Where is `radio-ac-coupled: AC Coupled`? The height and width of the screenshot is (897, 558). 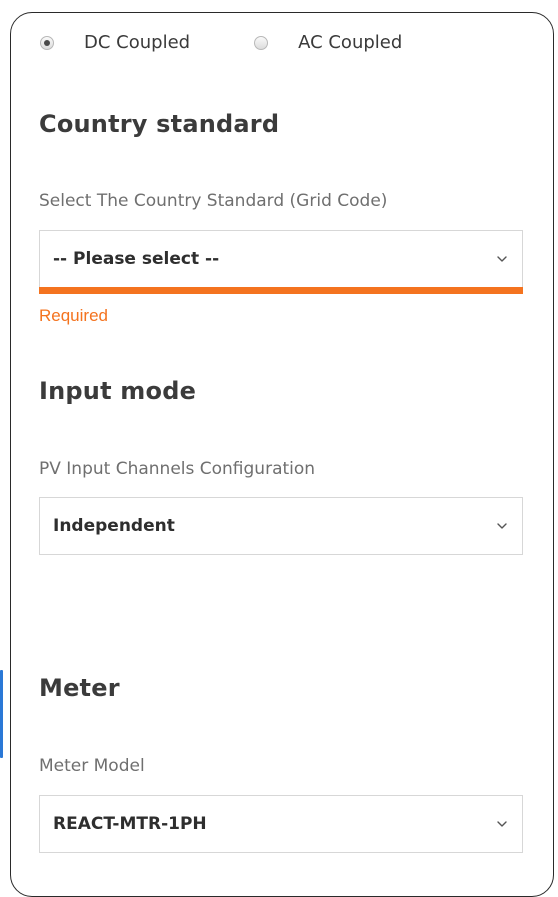 radio-ac-coupled: AC Coupled is located at coordinates (328, 42).